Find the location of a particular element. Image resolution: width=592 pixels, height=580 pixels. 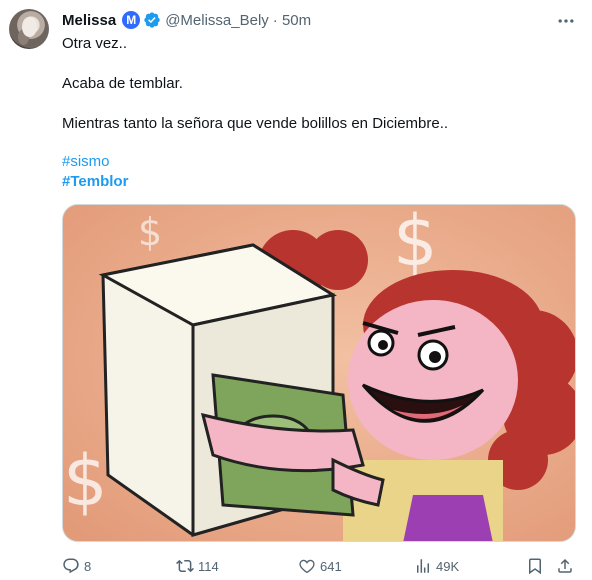

repost-count: 114 is located at coordinates (208, 566).